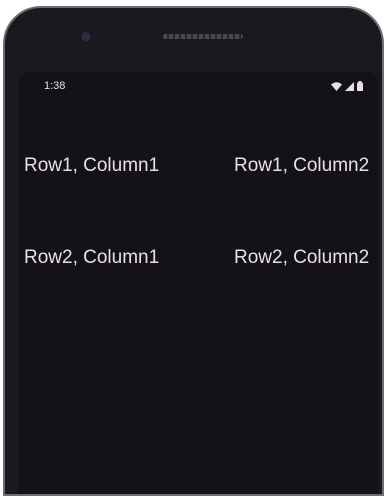 This screenshot has height=496, width=385. What do you see at coordinates (92, 165) in the screenshot?
I see `grid-cell-row1-column1: Row1, Column1` at bounding box center [92, 165].